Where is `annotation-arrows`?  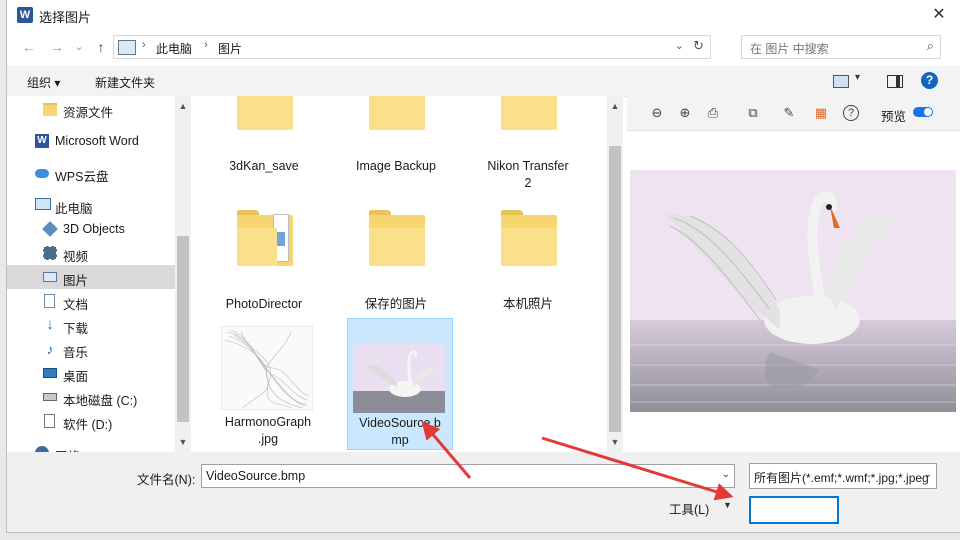 annotation-arrows is located at coordinates (577, 461).